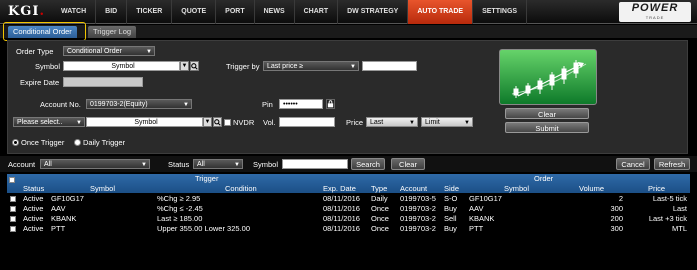 This screenshot has width=697, height=270. Describe the element at coordinates (244, 122) in the screenshot. I see `nvdr-label: NVDR` at that location.